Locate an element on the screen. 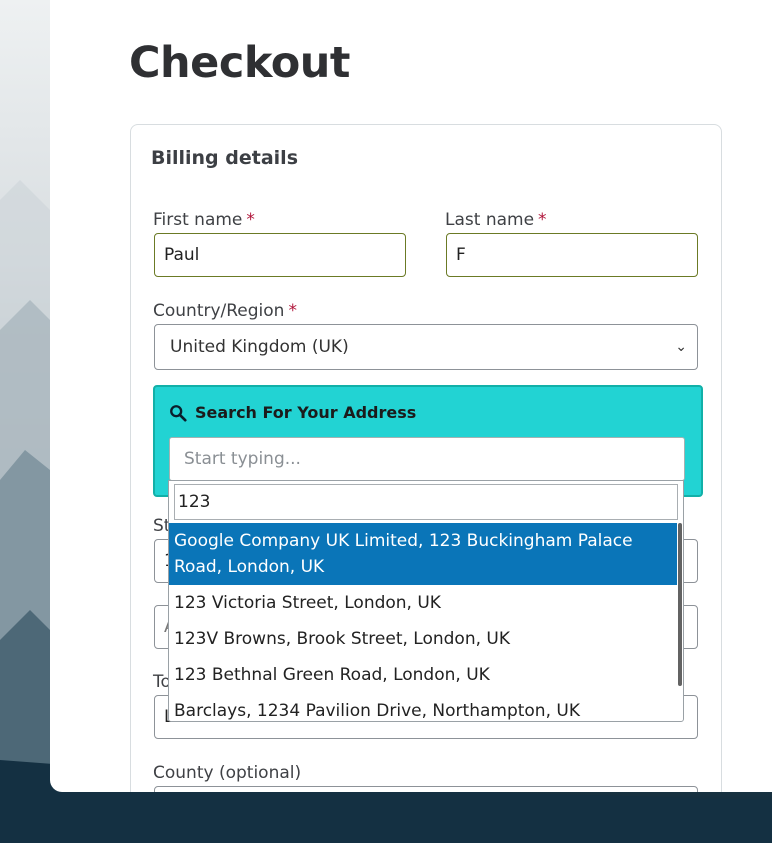 This screenshot has width=772, height=843. last-name-label: Last name * is located at coordinates (496, 220).